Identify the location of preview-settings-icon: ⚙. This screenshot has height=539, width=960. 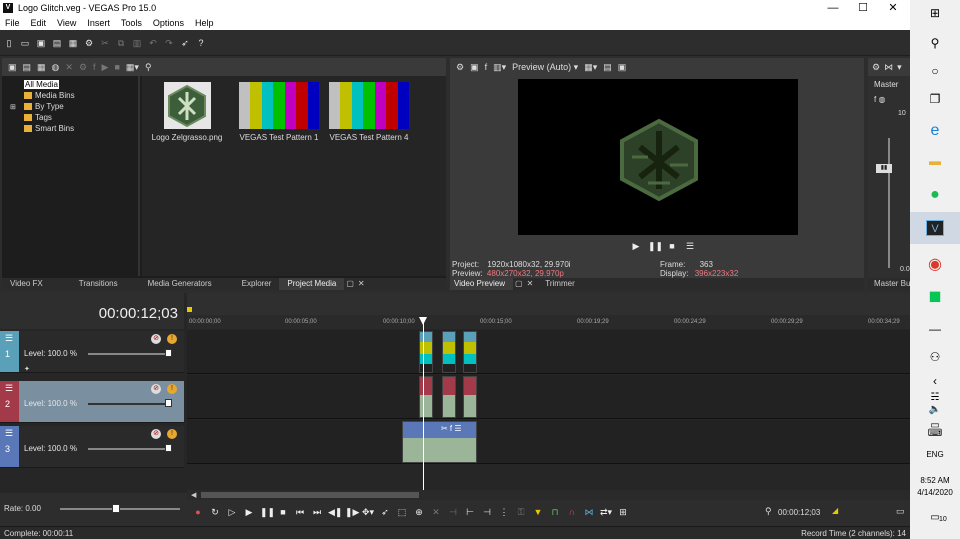
(460, 67).